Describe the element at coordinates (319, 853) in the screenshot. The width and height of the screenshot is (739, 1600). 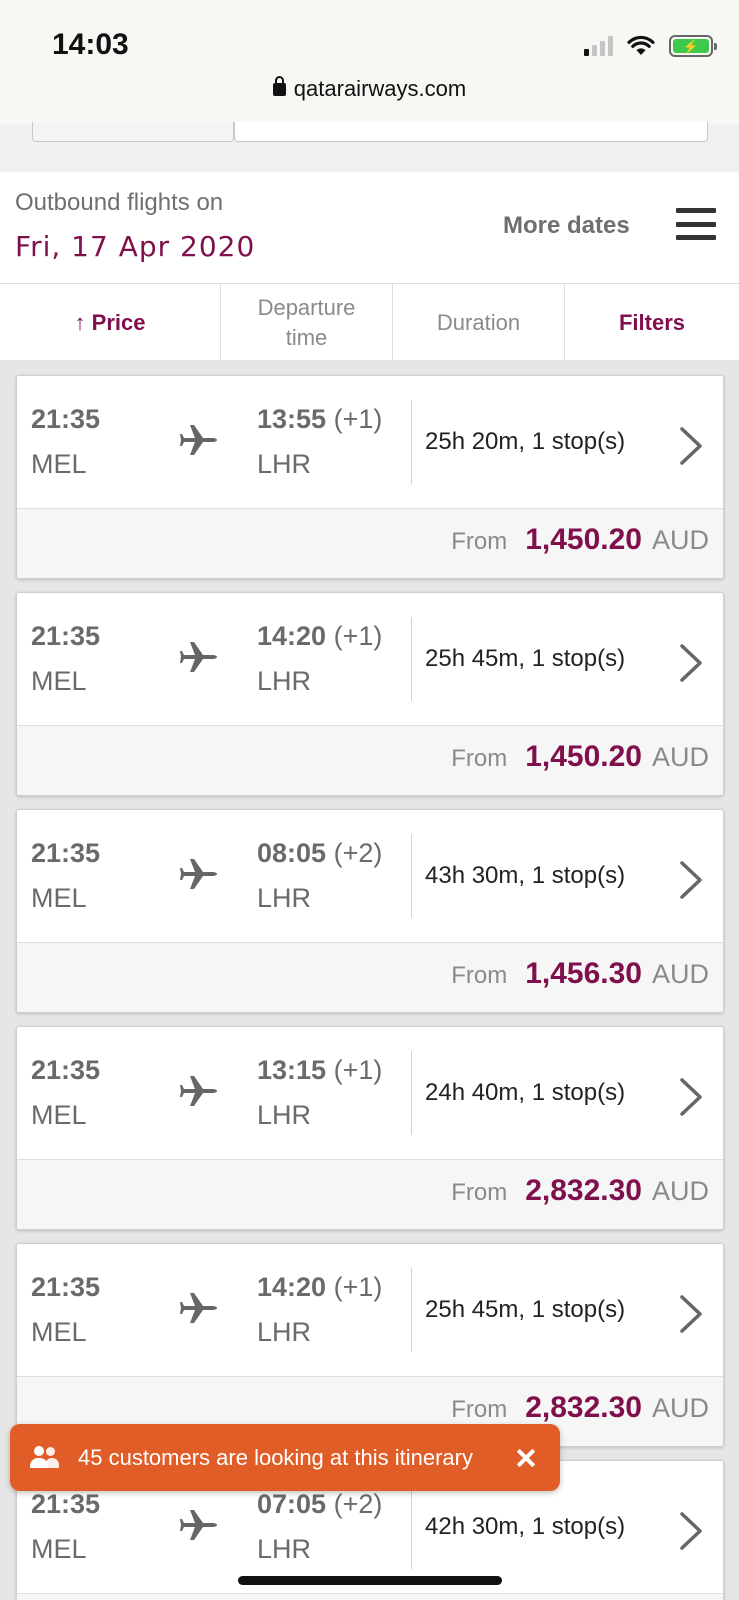
I see `arrival-time: 08:05 (+2)` at that location.